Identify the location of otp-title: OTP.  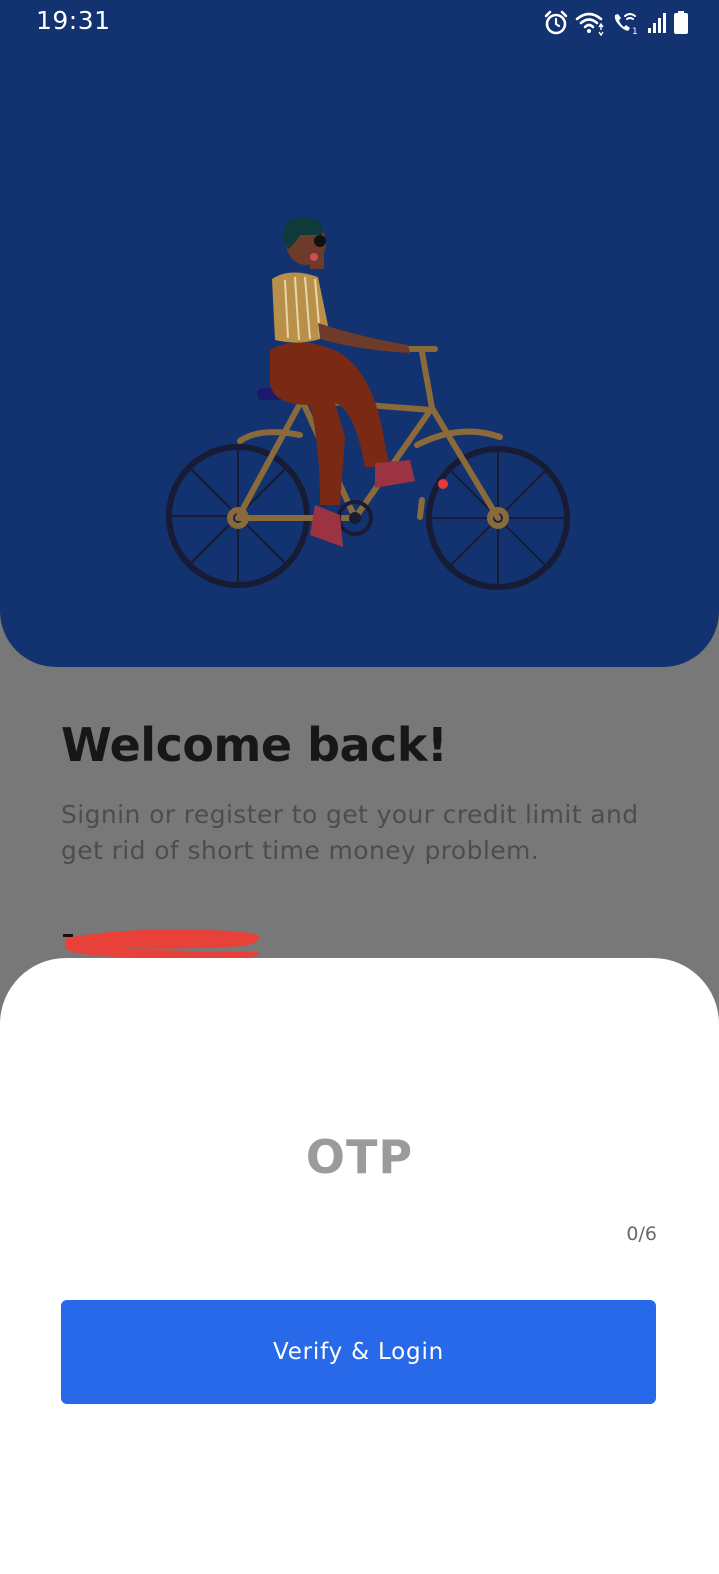
(359, 1157).